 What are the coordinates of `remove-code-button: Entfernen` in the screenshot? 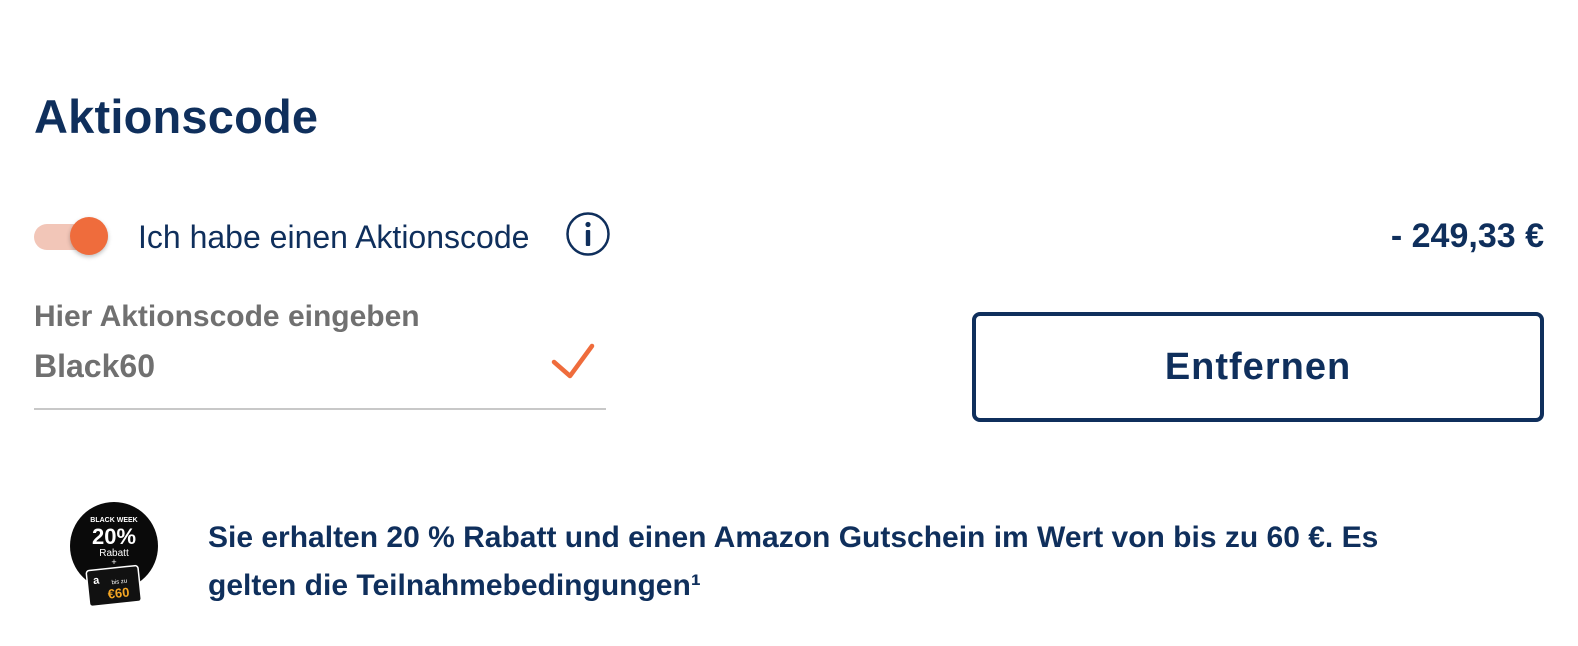 It's located at (1258, 367).